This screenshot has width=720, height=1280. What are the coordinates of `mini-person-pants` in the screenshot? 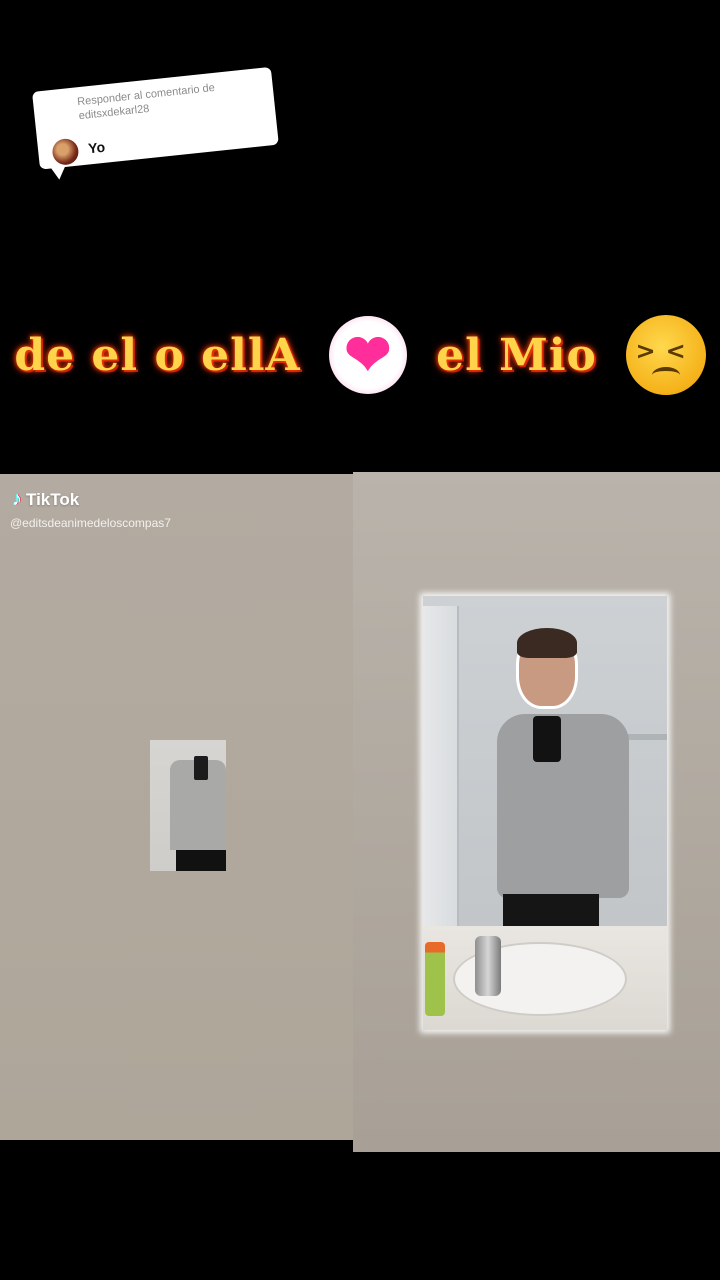 It's located at (201, 860).